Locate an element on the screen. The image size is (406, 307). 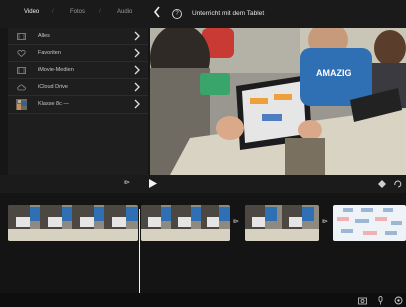
album-thumbnail-icon is located at coordinates (21, 104).